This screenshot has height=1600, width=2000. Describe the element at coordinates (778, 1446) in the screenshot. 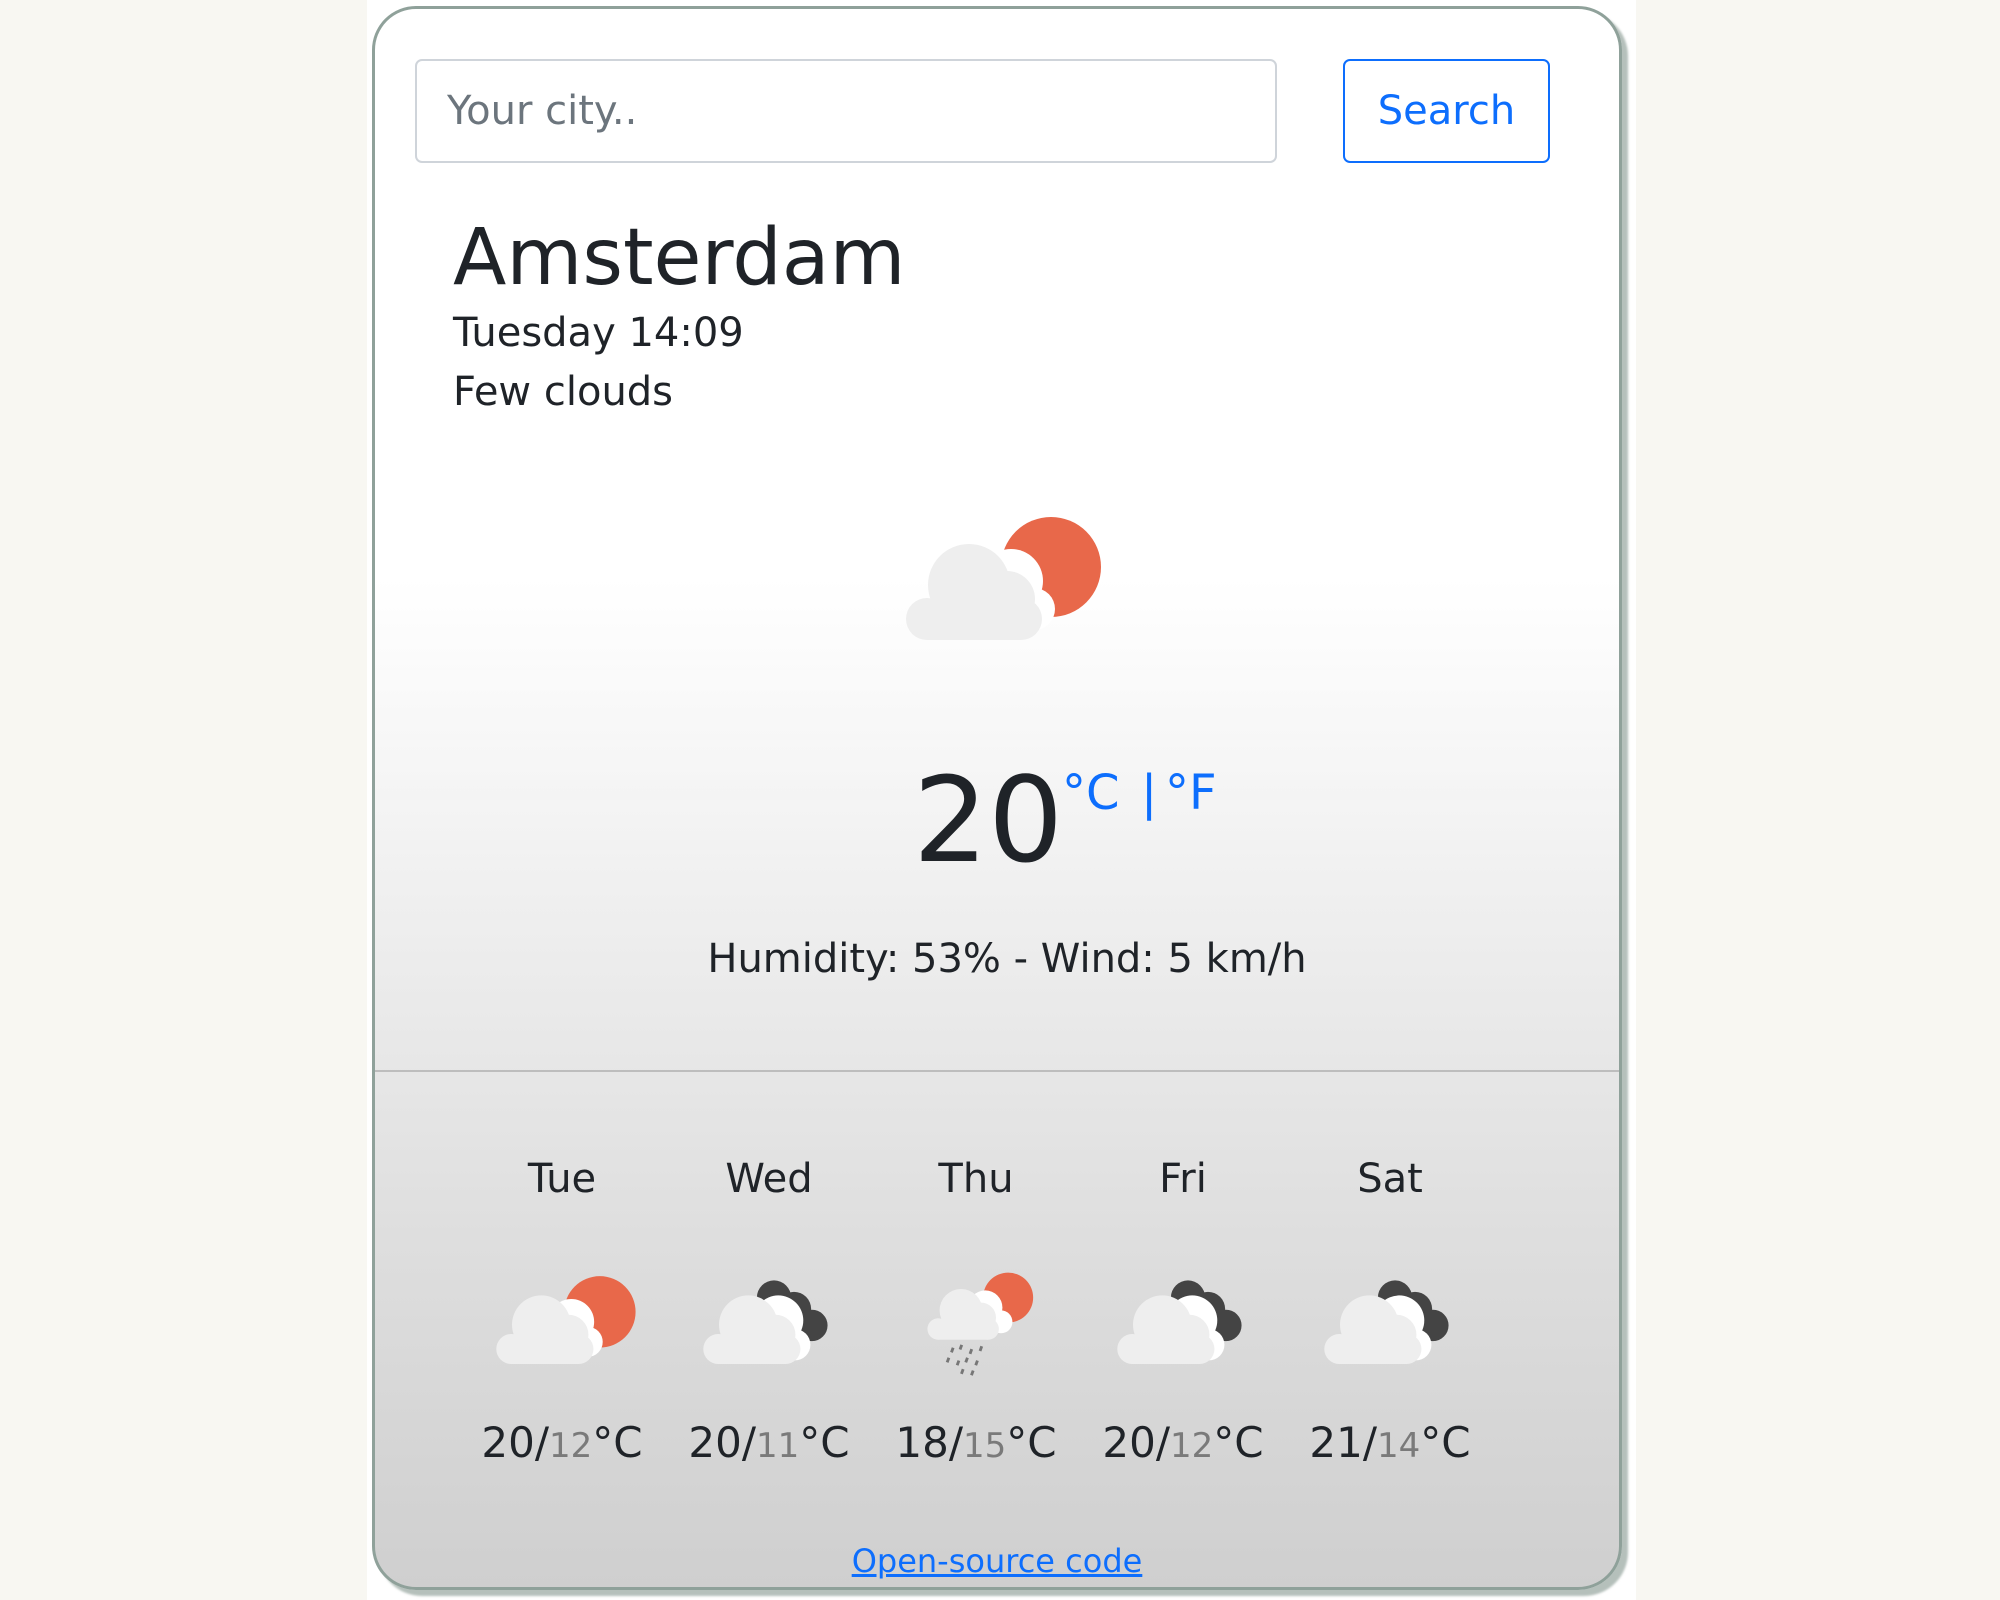

I see `forecast-low: 11` at that location.